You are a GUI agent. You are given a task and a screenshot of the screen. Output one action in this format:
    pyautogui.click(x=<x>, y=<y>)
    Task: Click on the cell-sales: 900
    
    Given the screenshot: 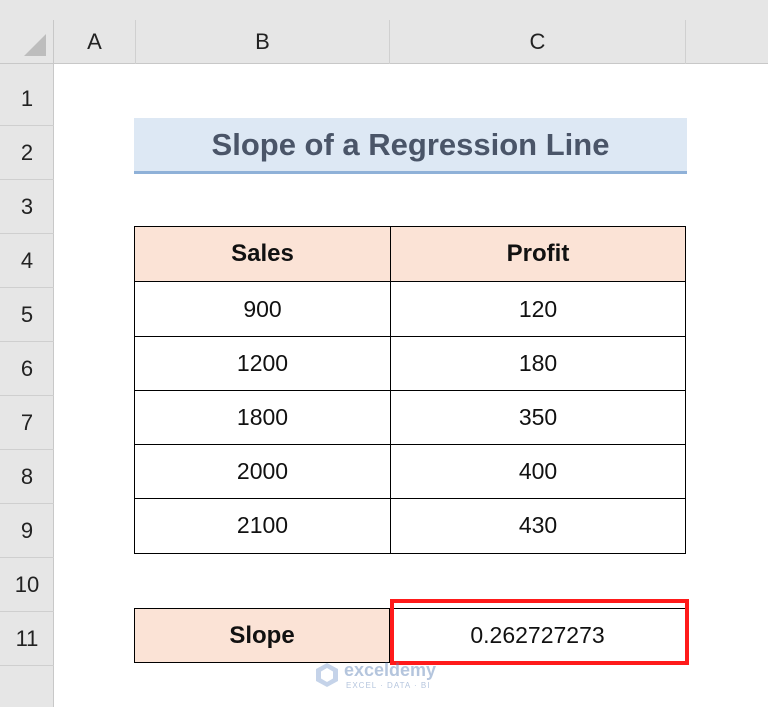 What is the action you would take?
    pyautogui.click(x=262, y=309)
    